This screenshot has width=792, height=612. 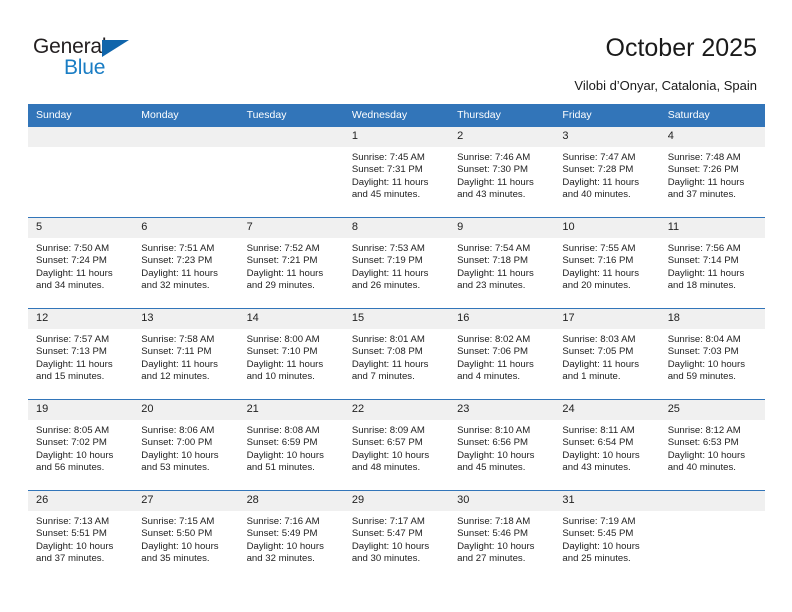 I want to click on logo-text-blue: Blue, so click(x=85, y=67).